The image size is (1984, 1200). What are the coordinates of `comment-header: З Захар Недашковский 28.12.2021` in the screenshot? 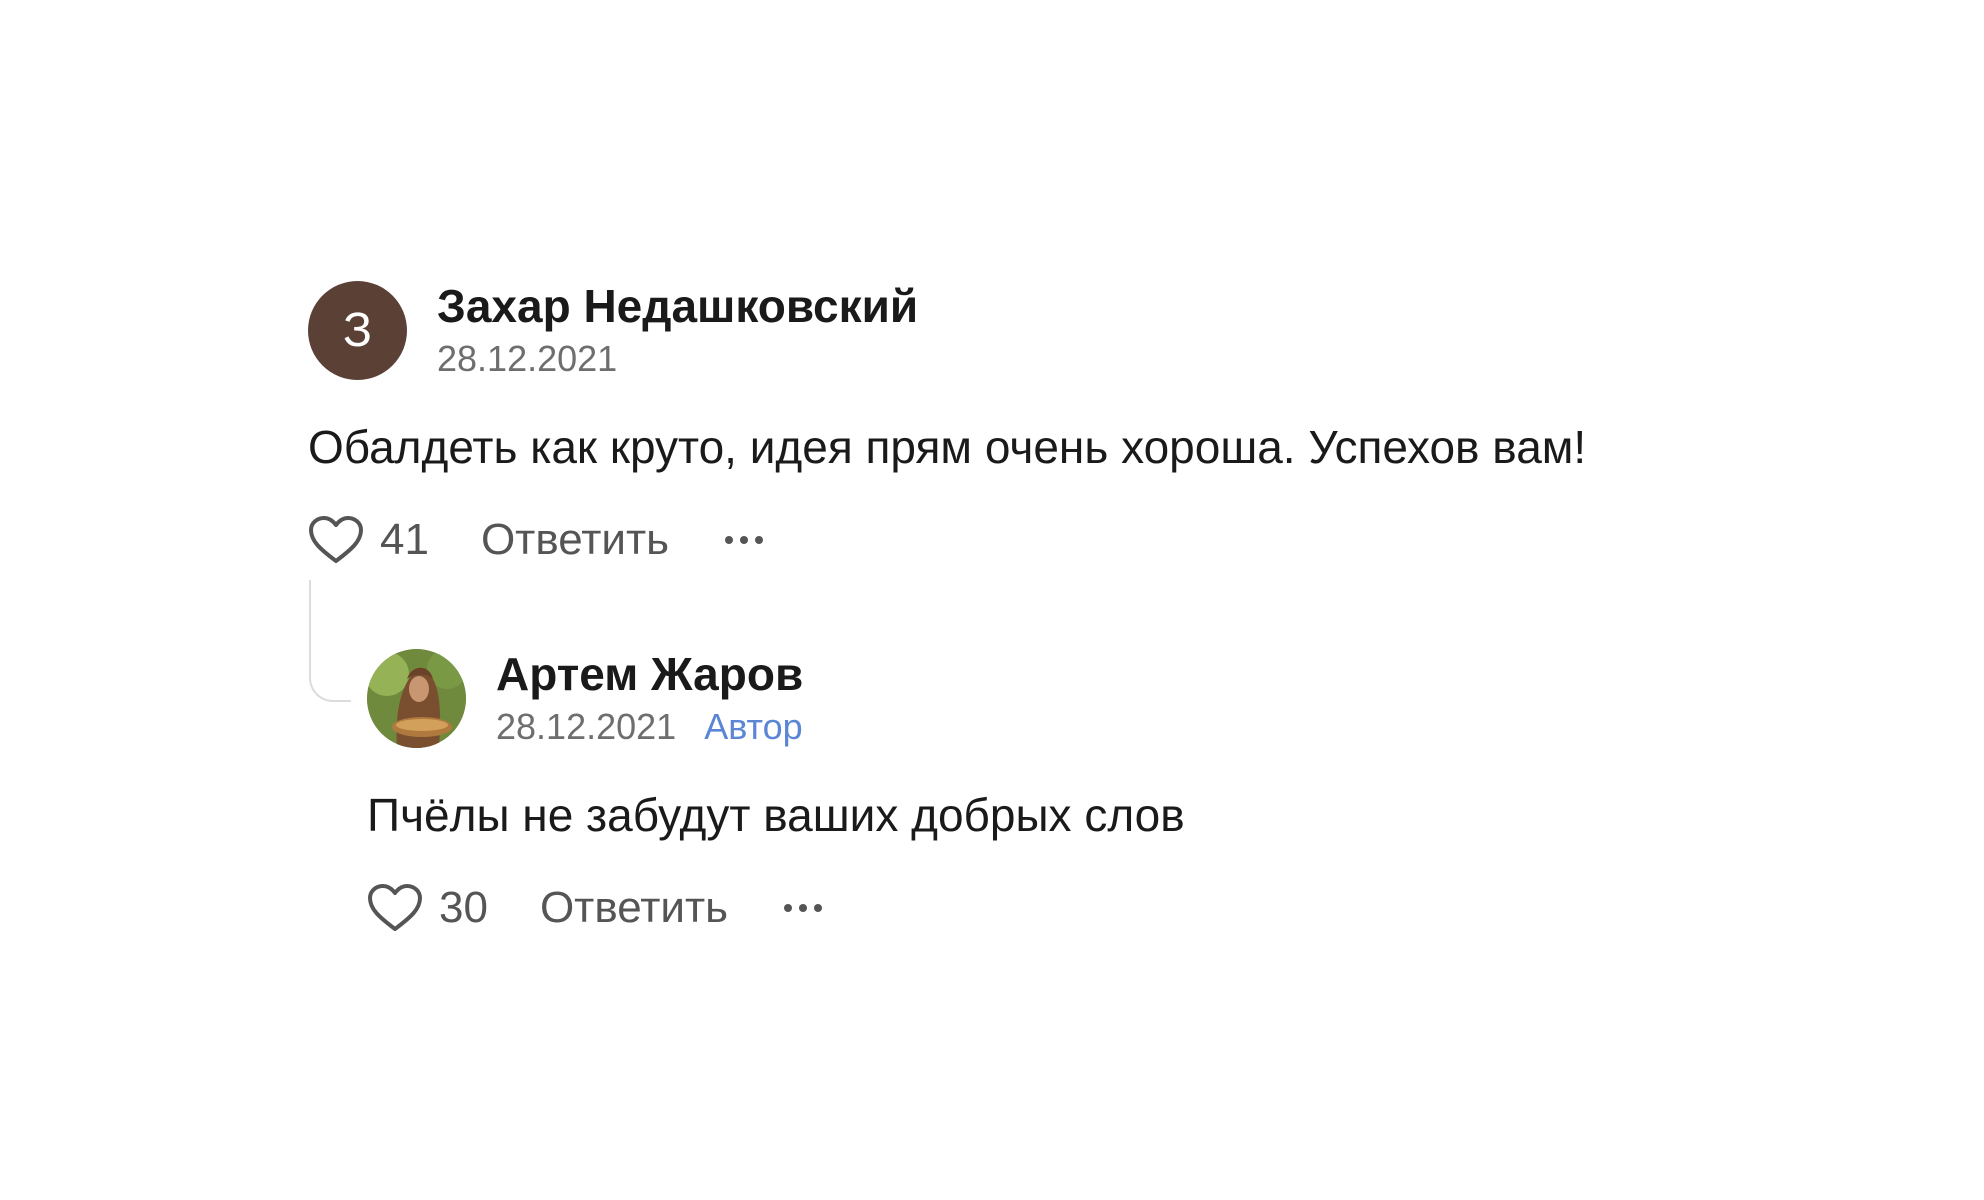 It's located at (1058, 330).